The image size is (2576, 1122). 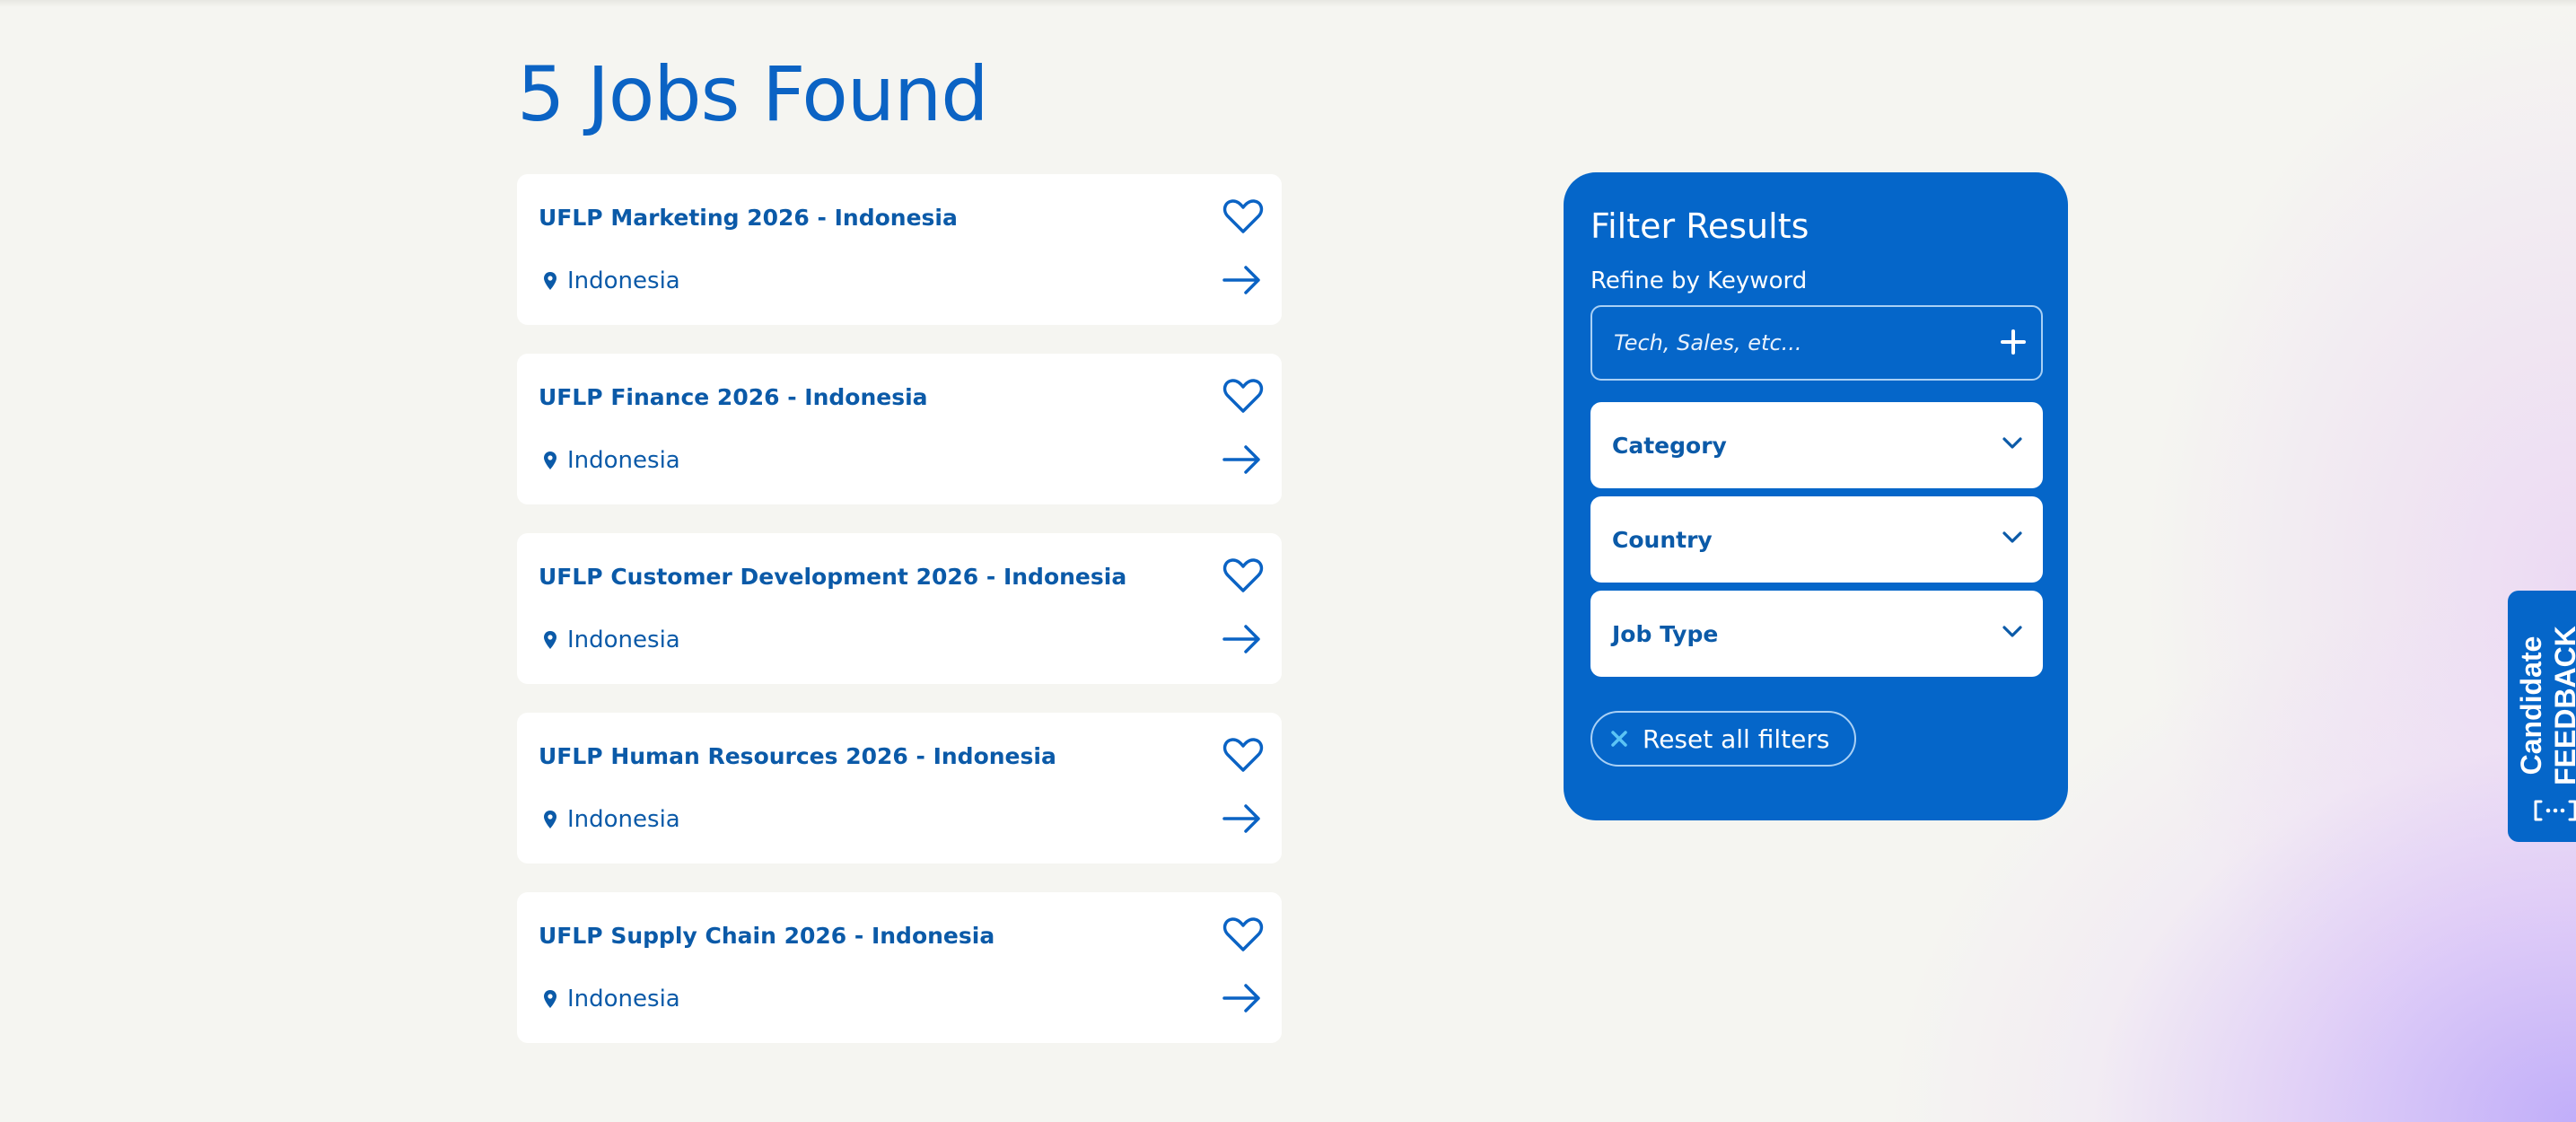 I want to click on reset-filters-label: Reset all filters, so click(x=1736, y=738).